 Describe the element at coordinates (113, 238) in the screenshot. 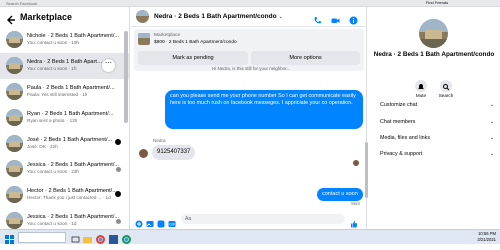

I see `word-icon` at that location.